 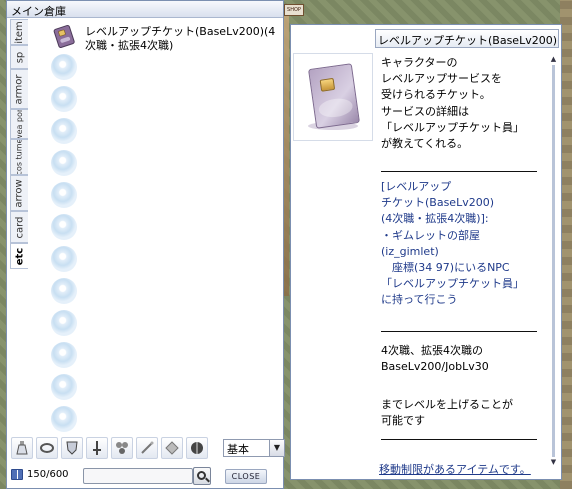 I want to click on tab-sp: sp, so click(x=19, y=57).